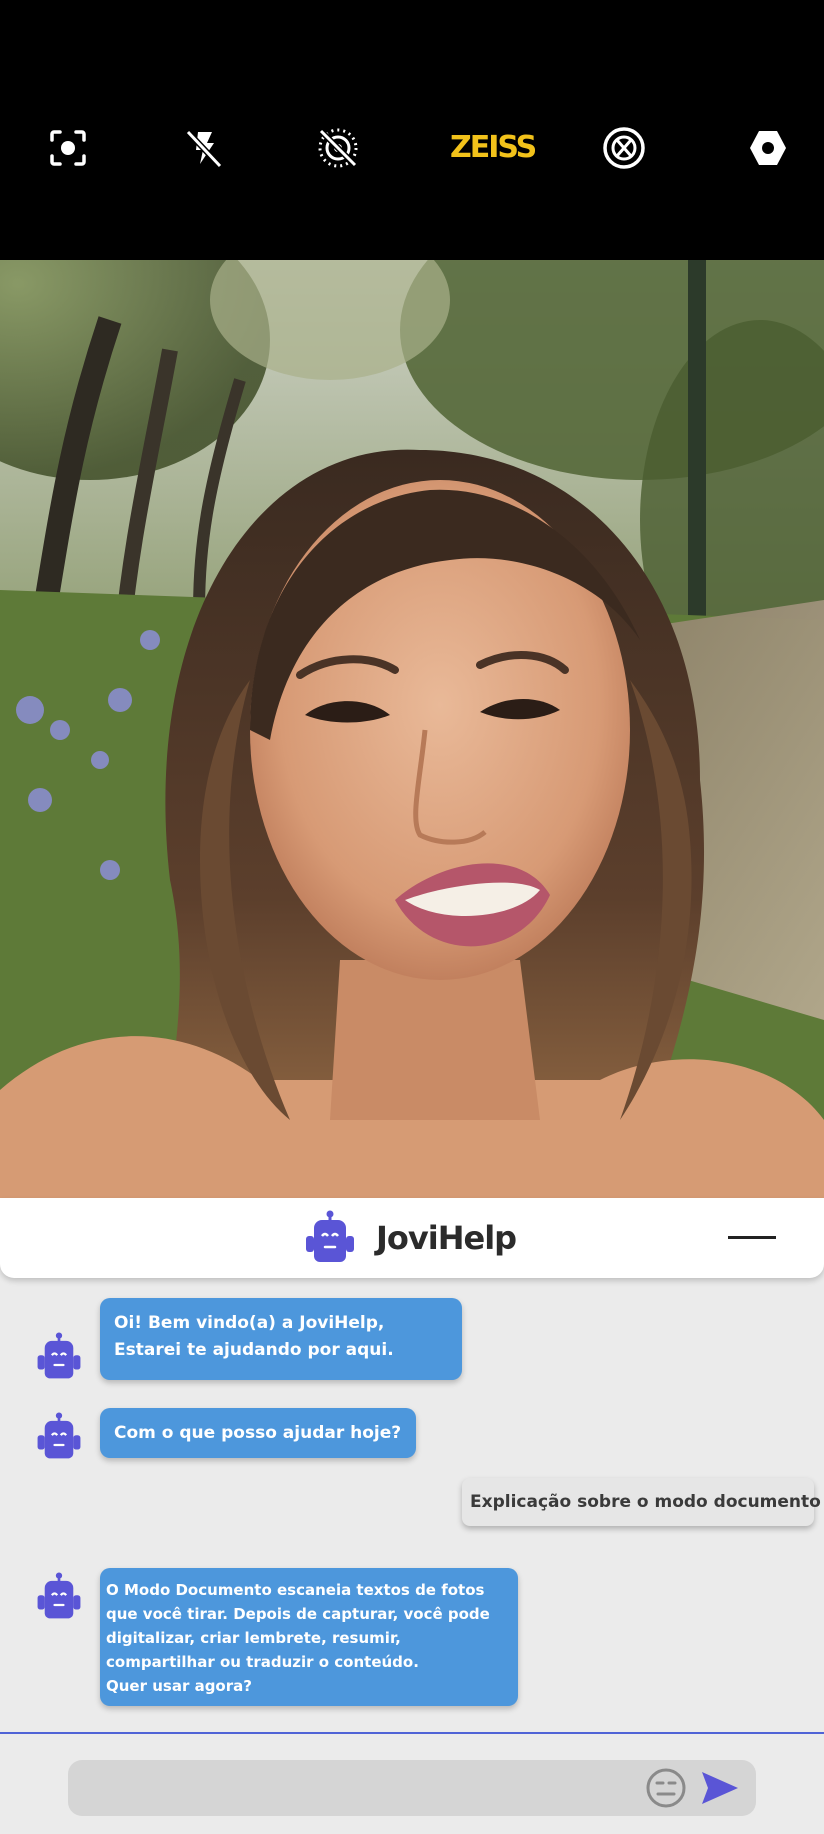 The width and height of the screenshot is (824, 1834). I want to click on focus-frame-icon, so click(68, 148).